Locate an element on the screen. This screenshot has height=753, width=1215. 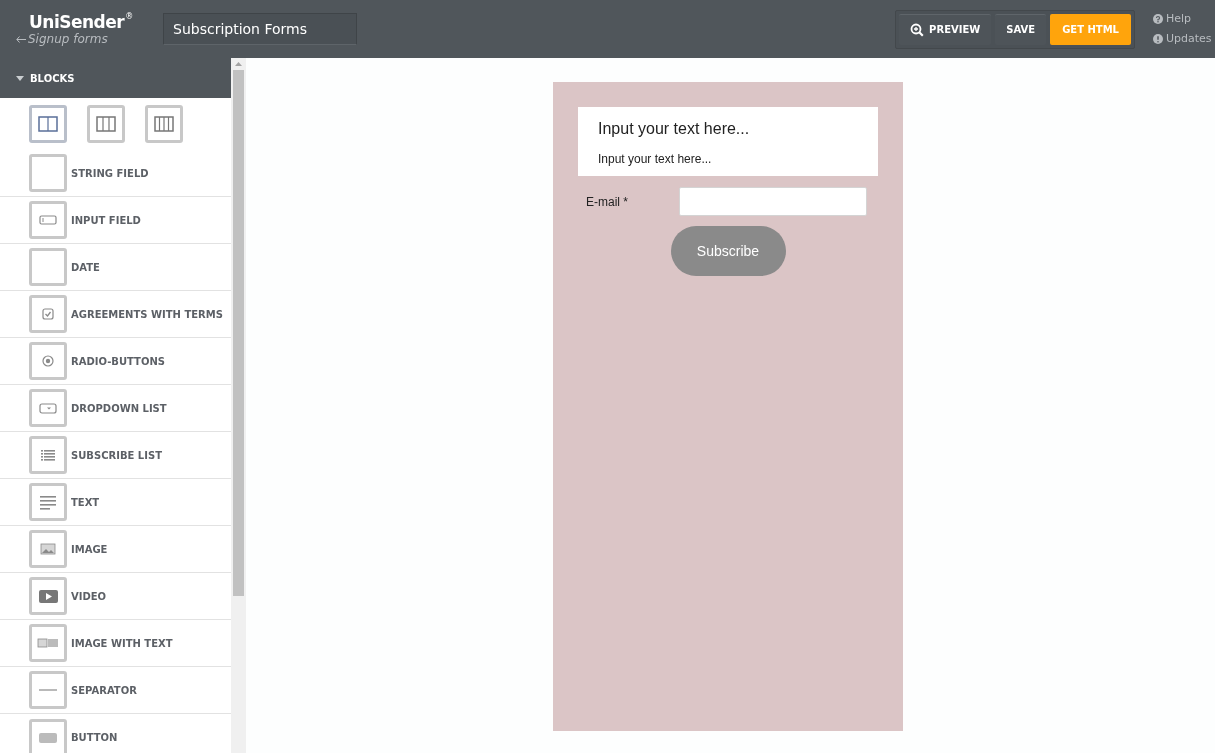
caret-icon is located at coordinates (20, 78).